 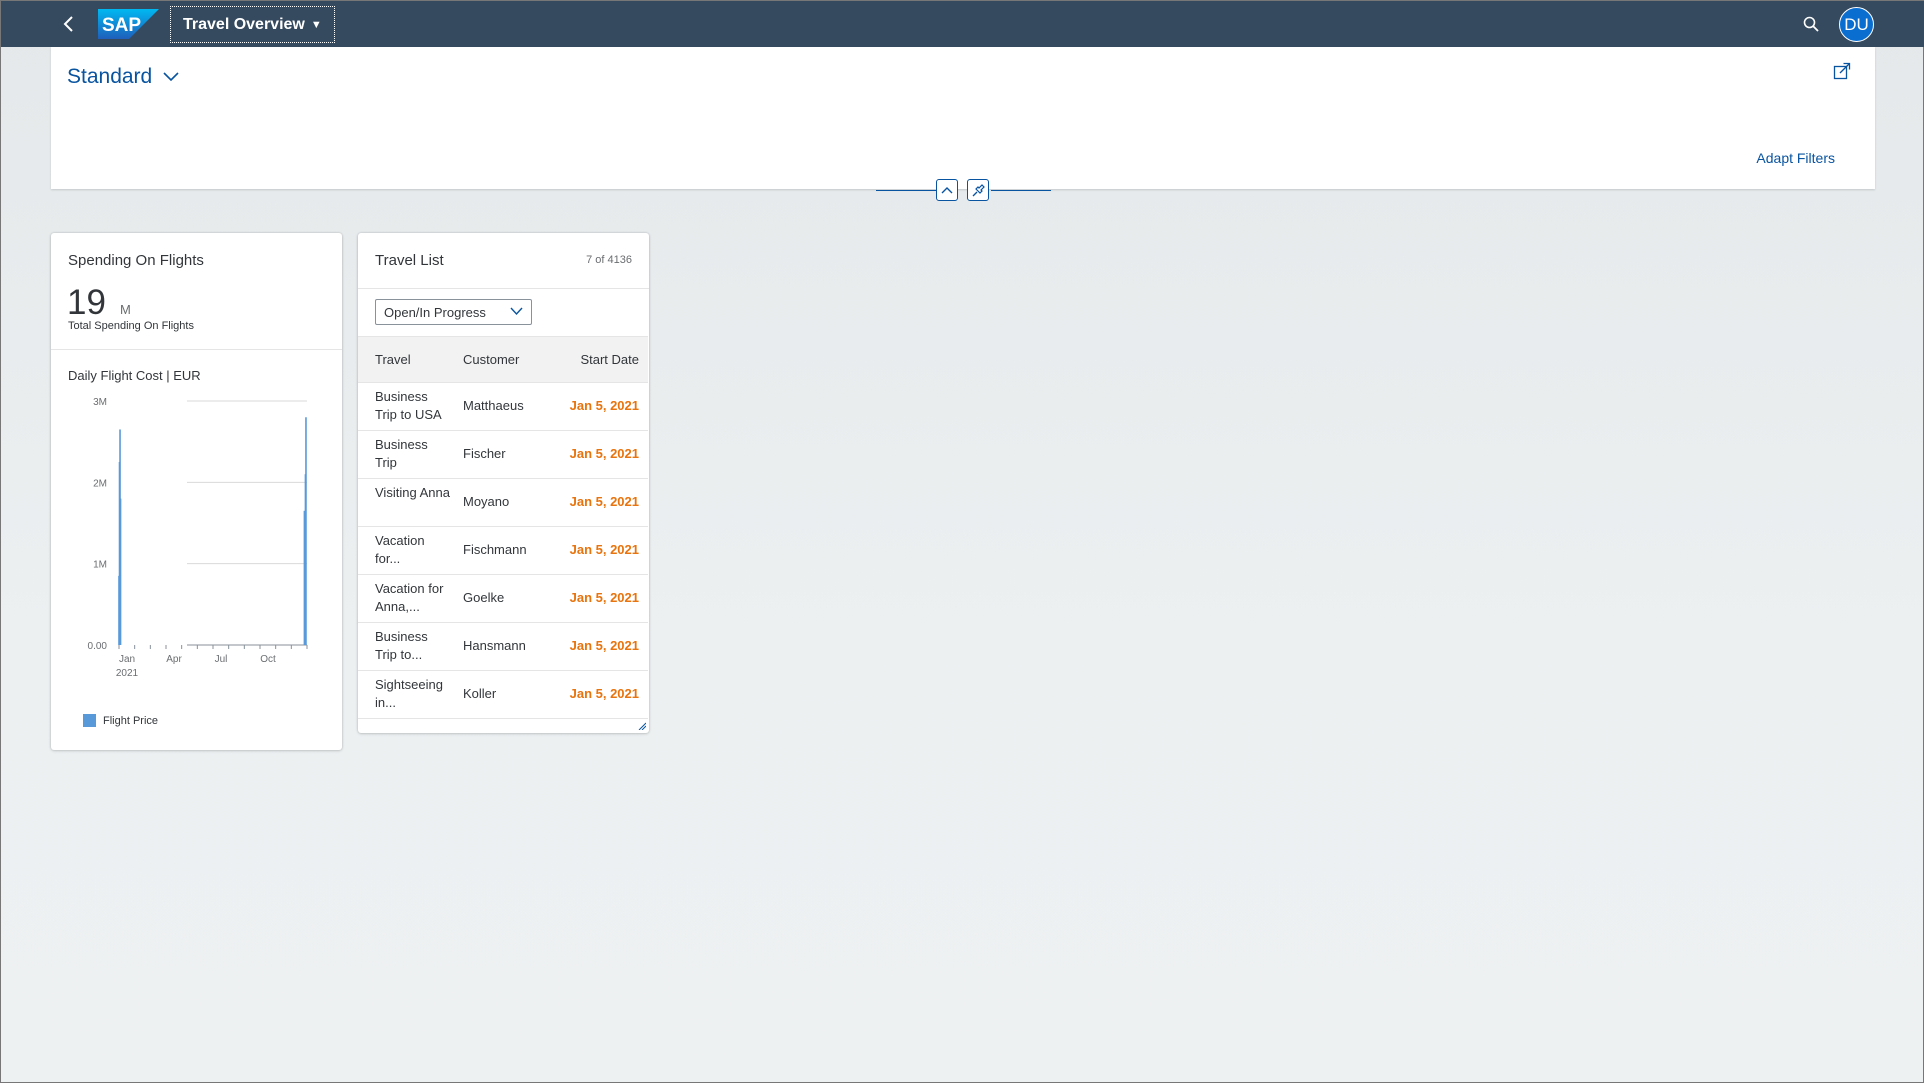 I want to click on status-filter-select: Open/In Progress, so click(x=453, y=312).